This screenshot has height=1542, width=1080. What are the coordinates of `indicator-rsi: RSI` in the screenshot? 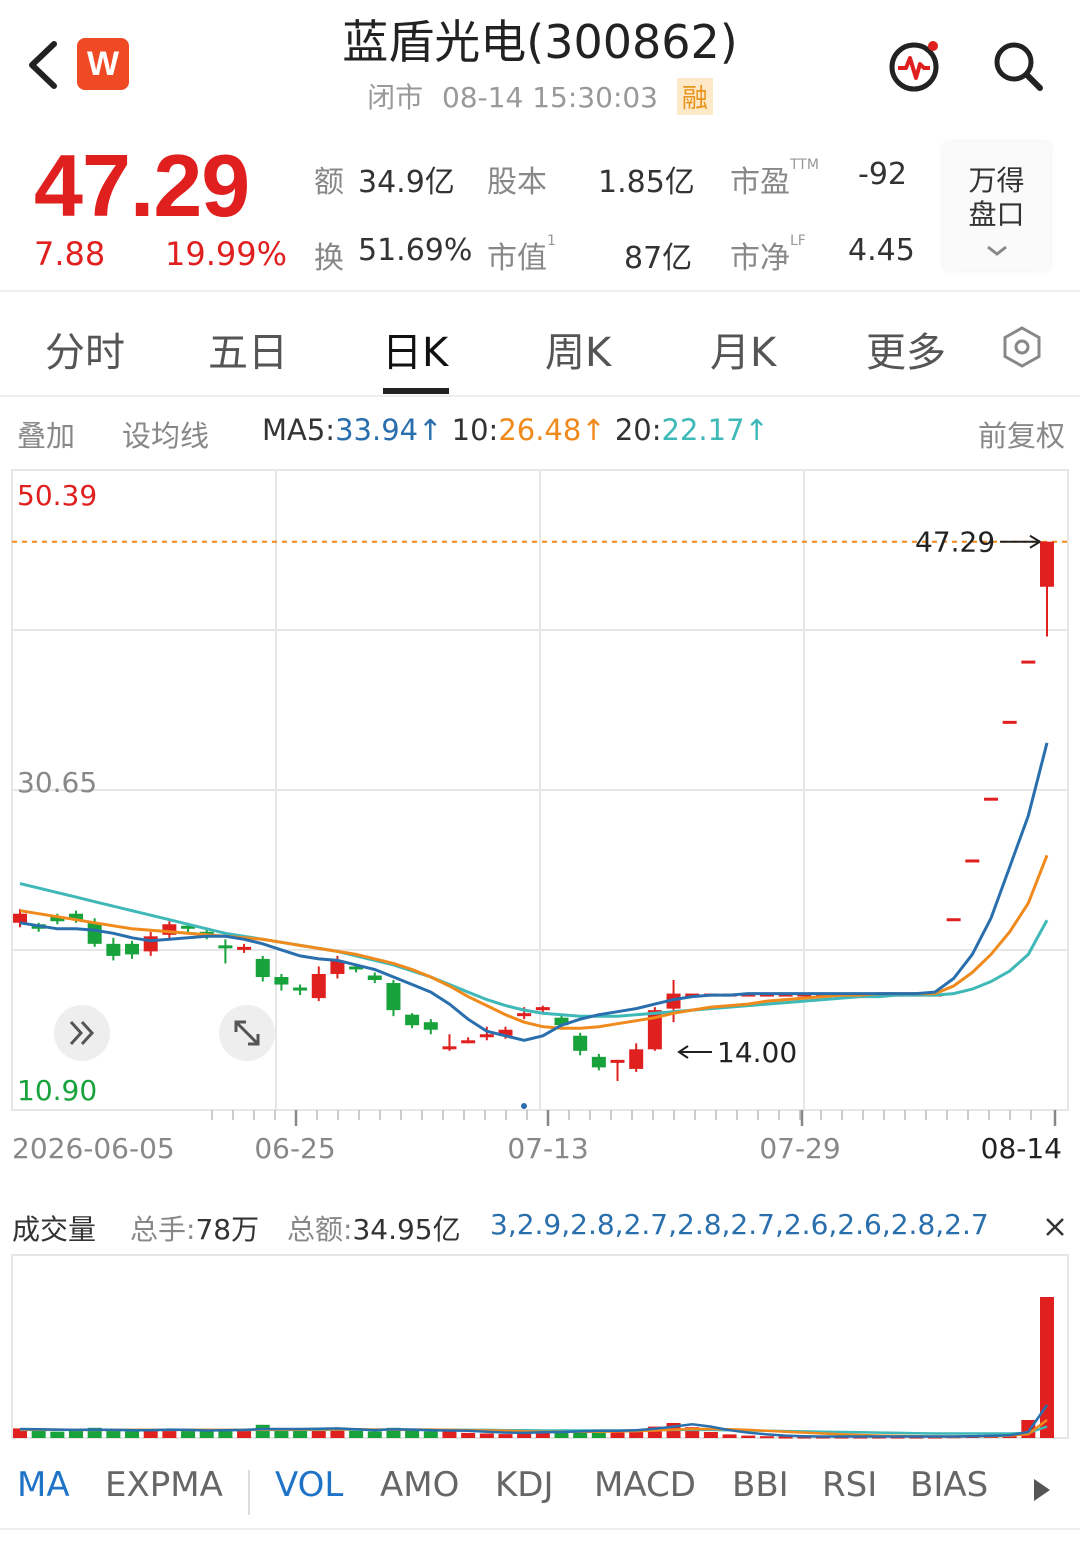 It's located at (849, 1485).